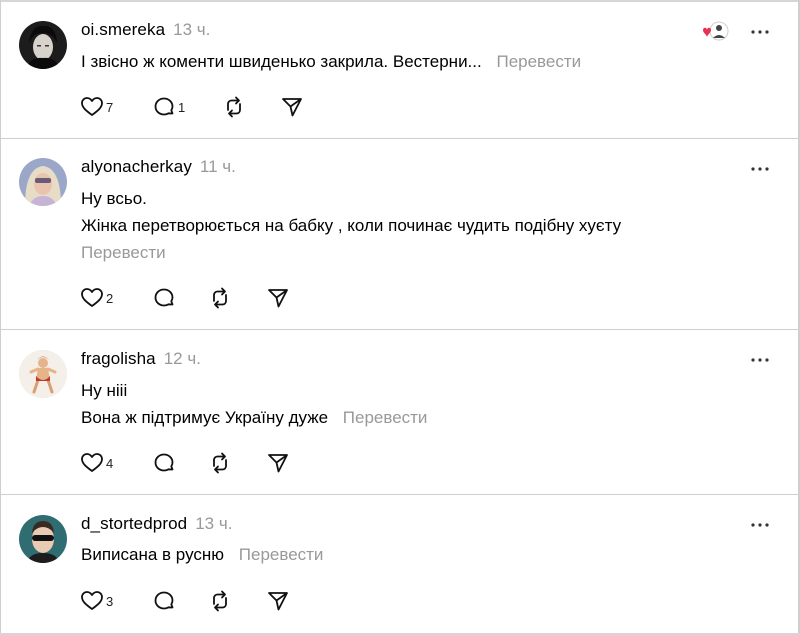  I want to click on username: oi.smereka, so click(123, 30).